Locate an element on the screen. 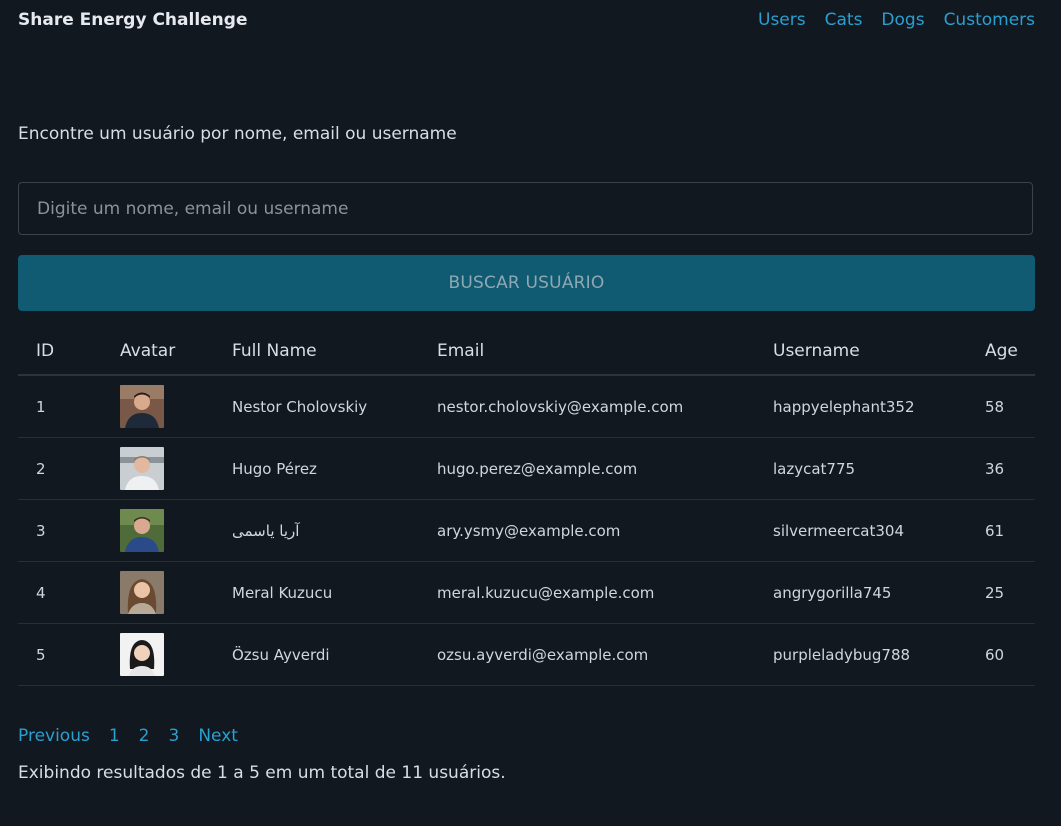 This screenshot has height=826, width=1061. search-button: BUSCAR USUÁRIO is located at coordinates (526, 283).